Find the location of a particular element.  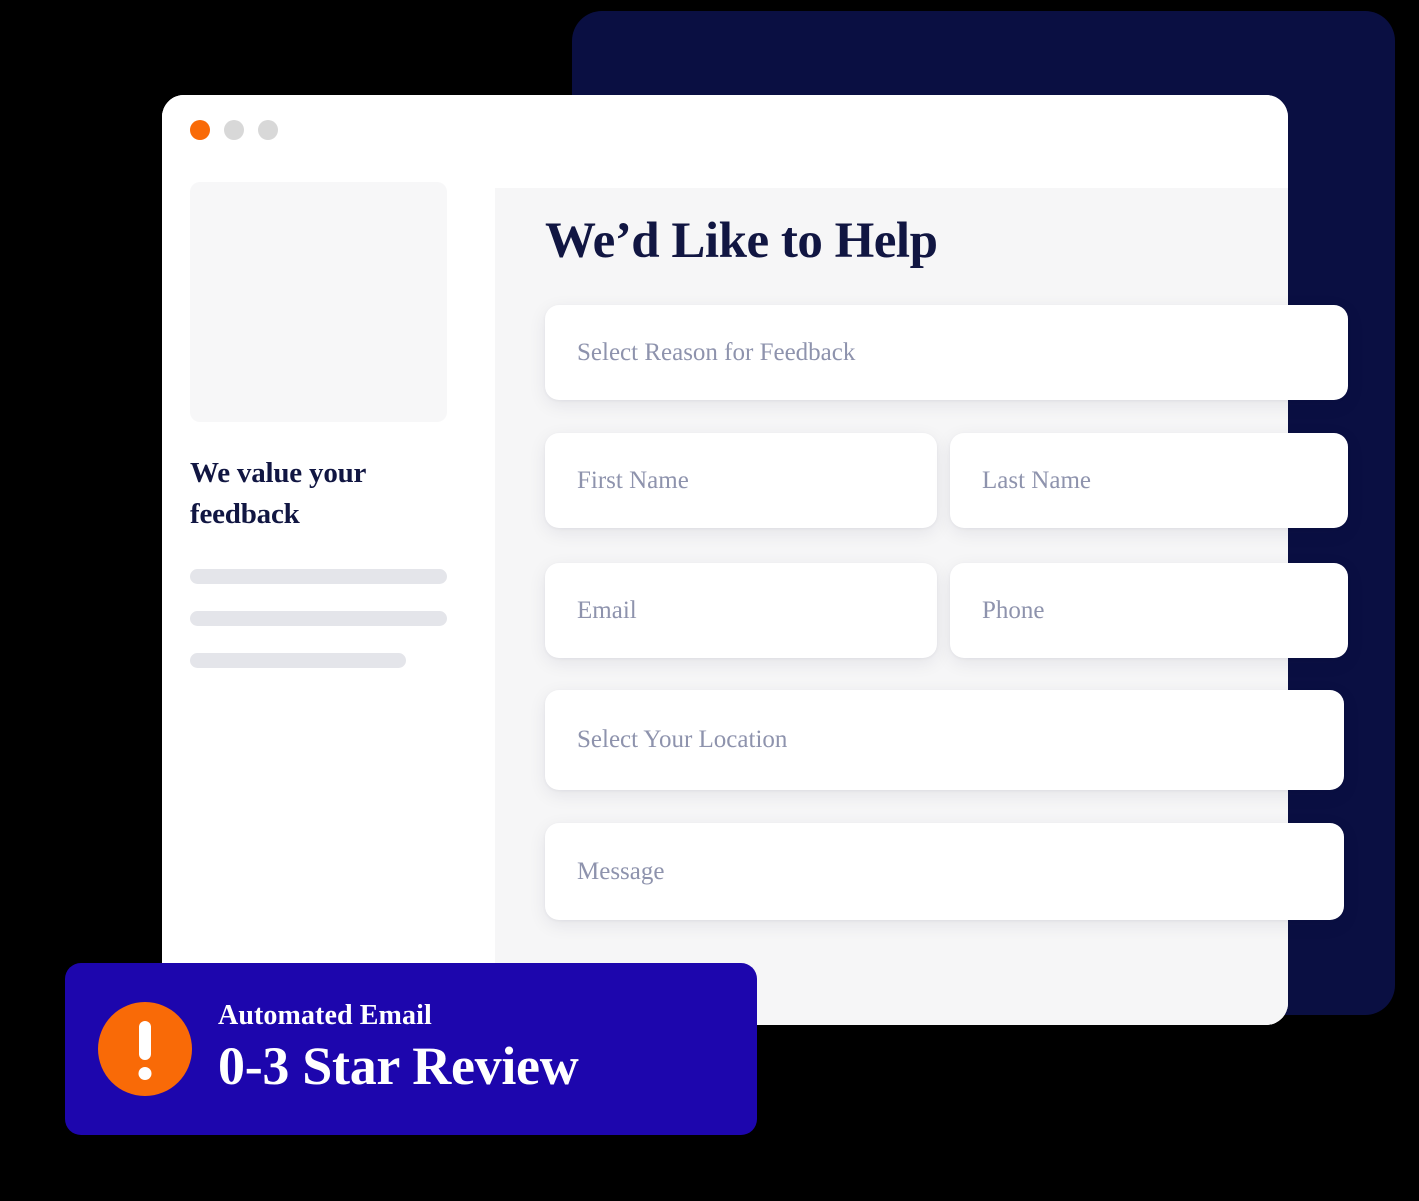

message-textarea: Message is located at coordinates (944, 871).